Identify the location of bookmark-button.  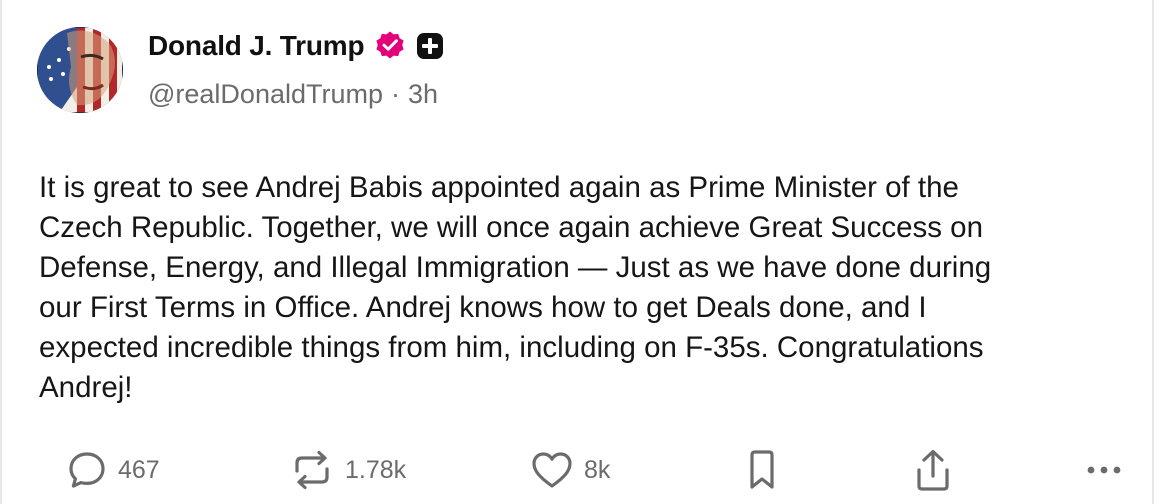
(762, 470).